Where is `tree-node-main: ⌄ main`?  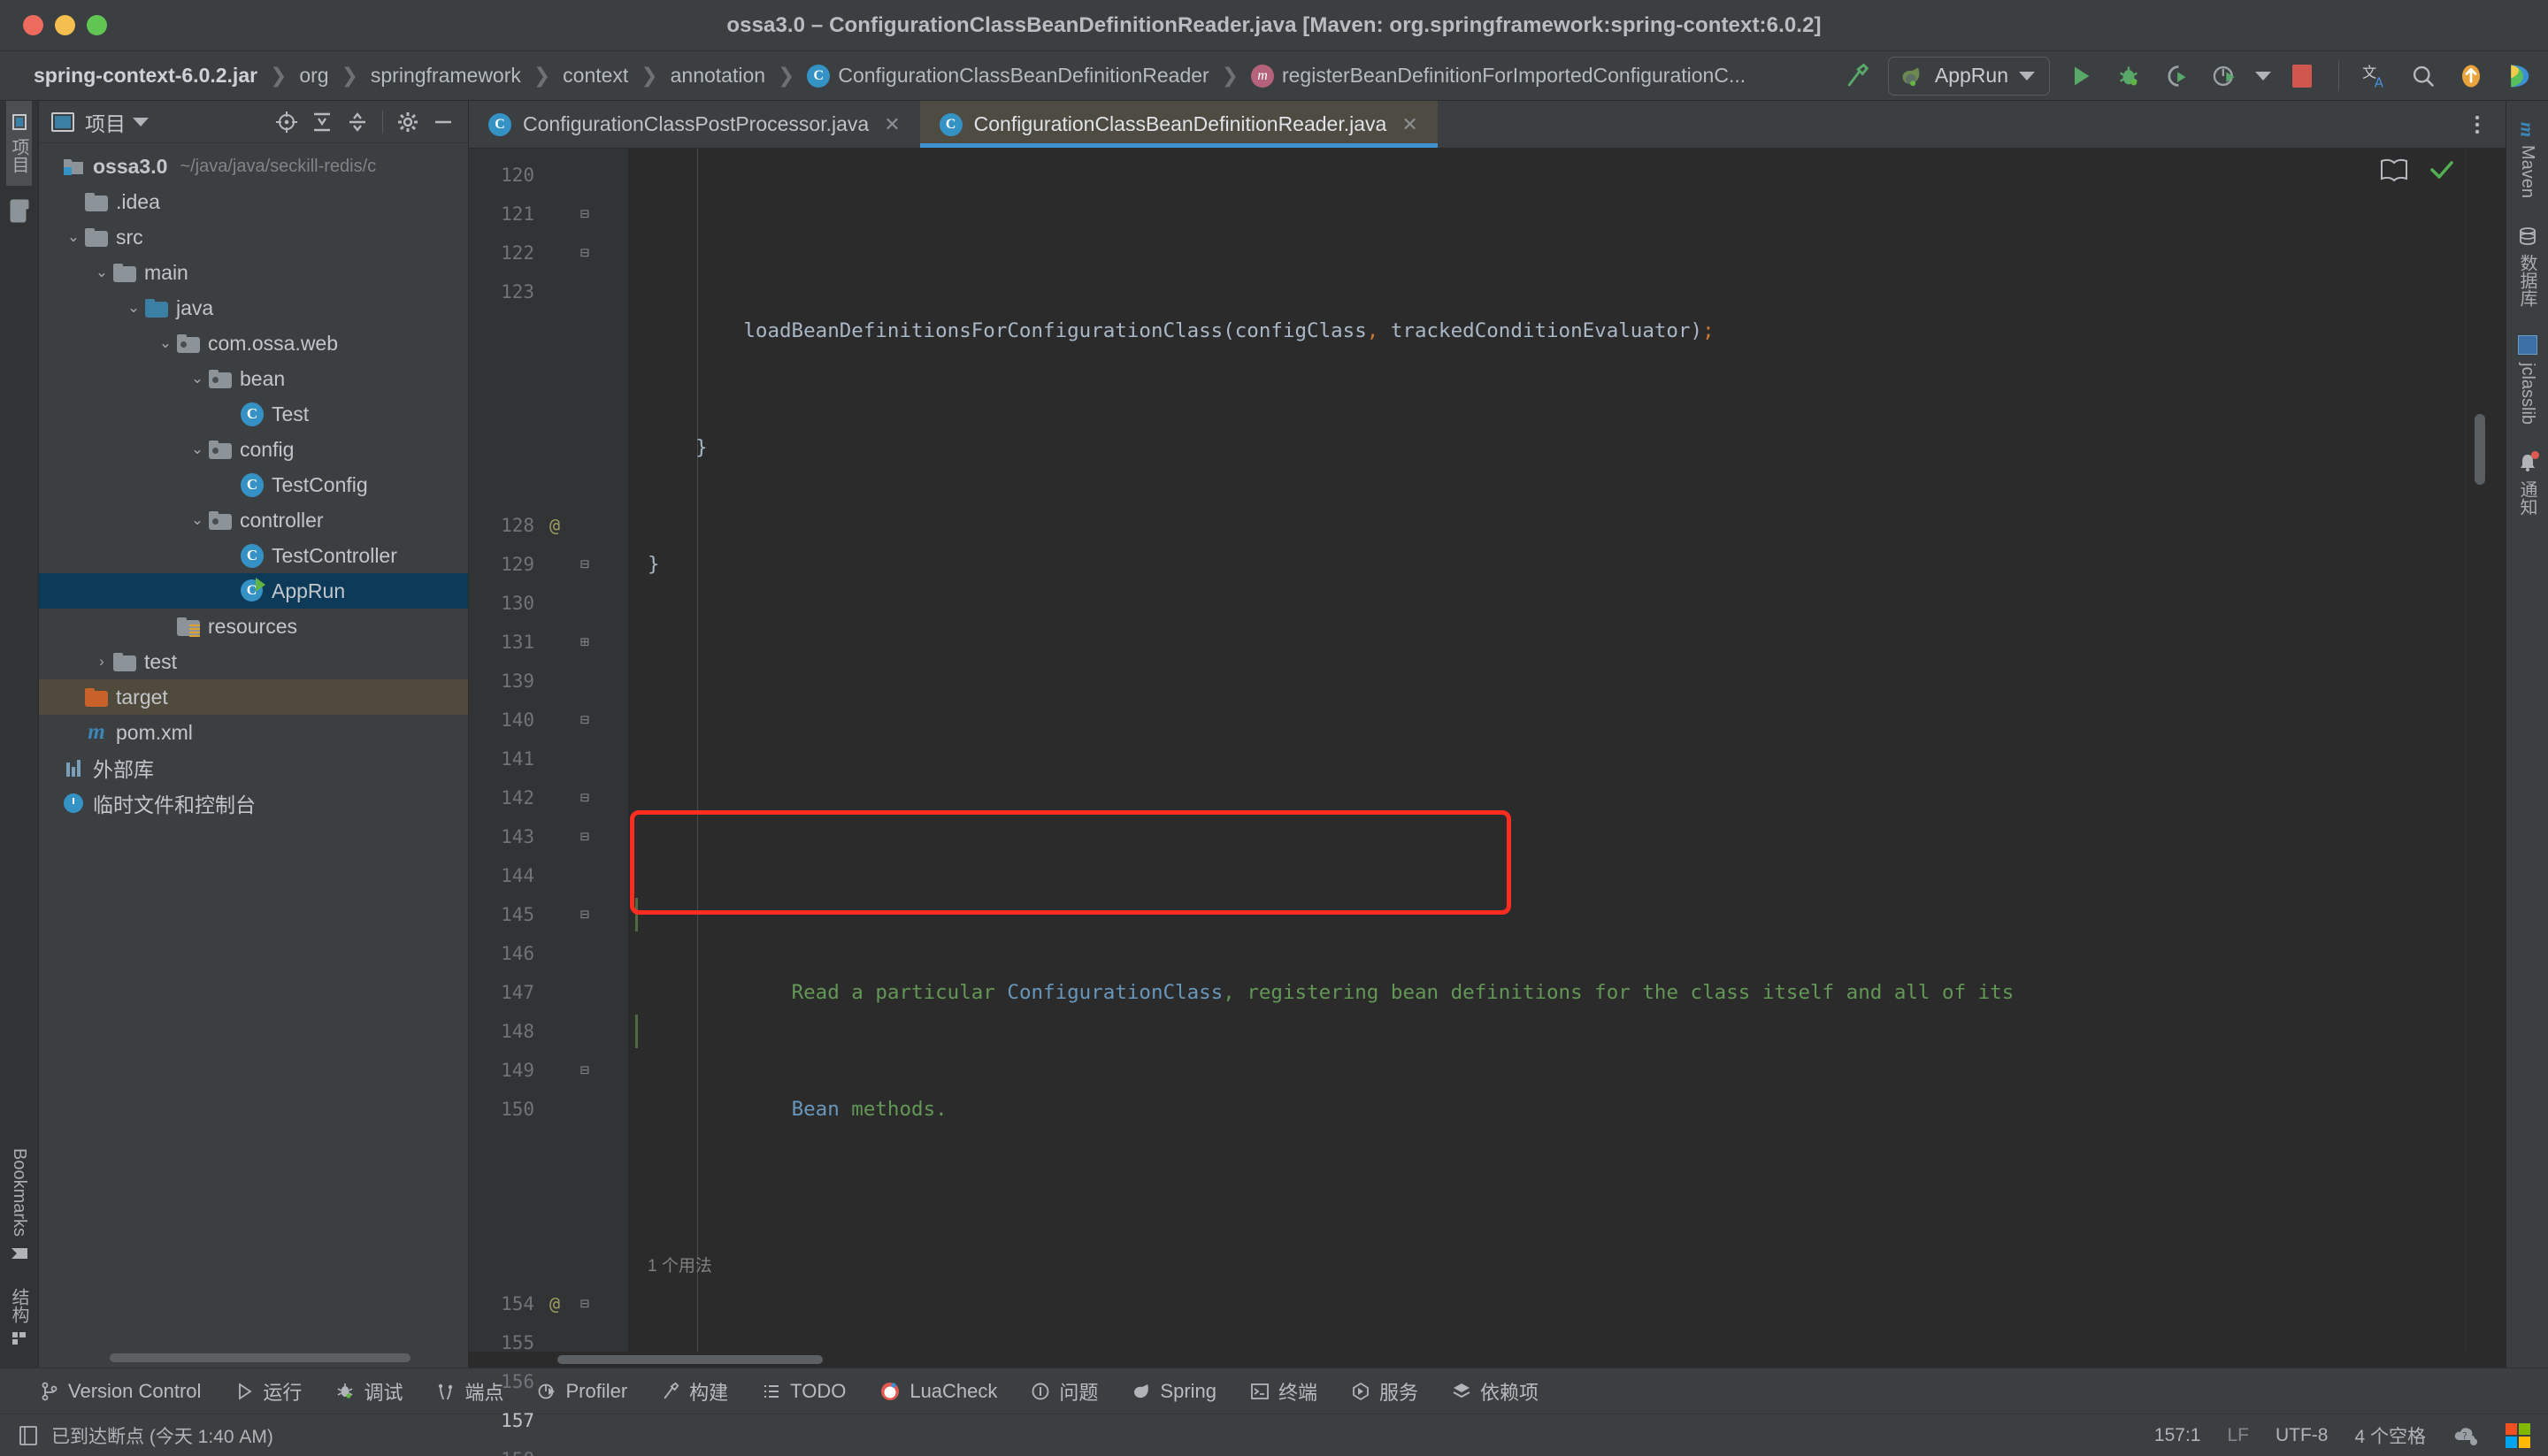 tree-node-main: ⌄ main is located at coordinates (253, 272).